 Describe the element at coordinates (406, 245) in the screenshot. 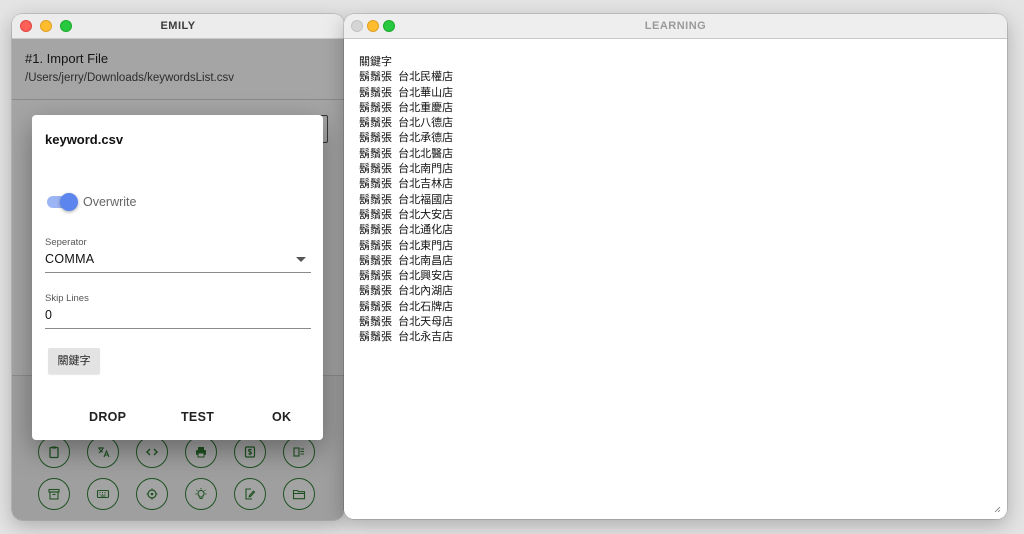

I see `keyword-line: 鬍鬚張 台北東門店` at that location.